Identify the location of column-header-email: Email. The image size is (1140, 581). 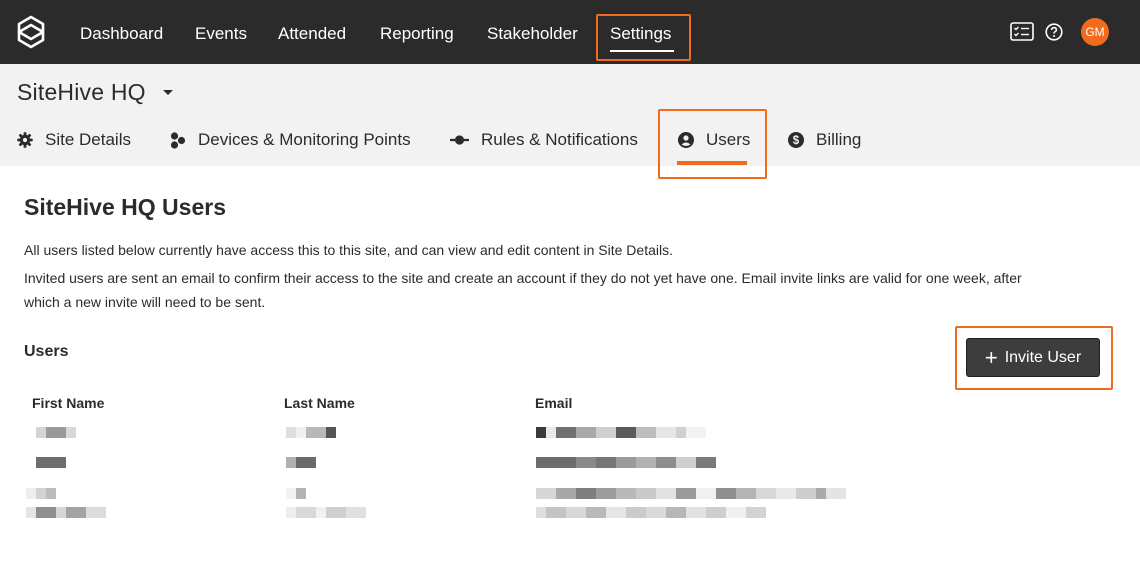
(554, 403).